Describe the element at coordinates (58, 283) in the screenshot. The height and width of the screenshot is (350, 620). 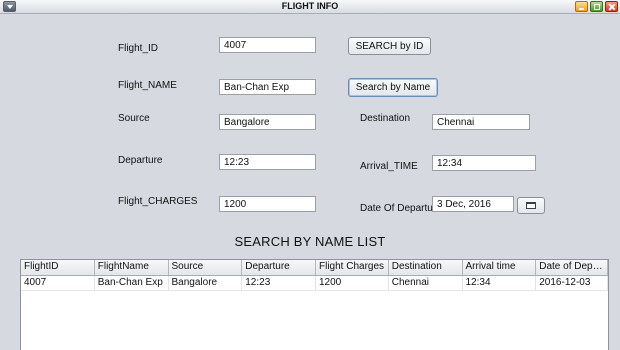
I see `table-cell: 4007` at that location.